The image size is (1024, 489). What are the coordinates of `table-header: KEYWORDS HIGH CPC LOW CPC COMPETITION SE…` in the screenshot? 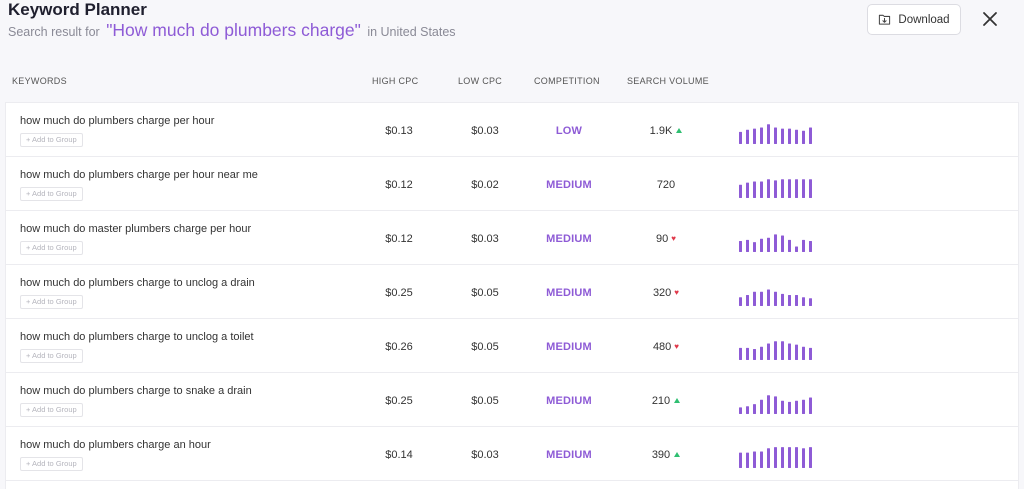 It's located at (512, 82).